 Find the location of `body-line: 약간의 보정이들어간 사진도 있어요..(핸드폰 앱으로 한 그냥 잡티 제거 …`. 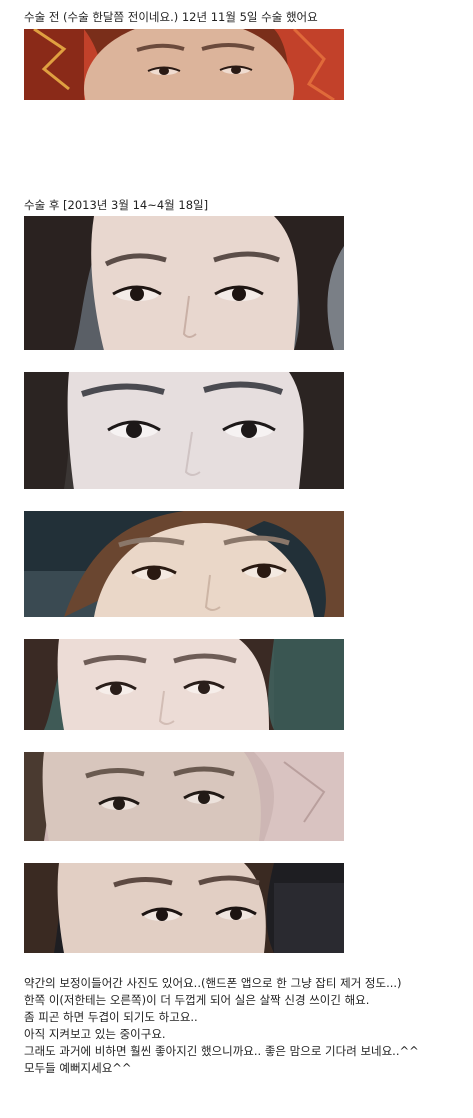

body-line: 약간의 보정이들어간 사진도 있어요..(핸드폰 앱으로 한 그냥 잡티 제거 … is located at coordinates (213, 983).